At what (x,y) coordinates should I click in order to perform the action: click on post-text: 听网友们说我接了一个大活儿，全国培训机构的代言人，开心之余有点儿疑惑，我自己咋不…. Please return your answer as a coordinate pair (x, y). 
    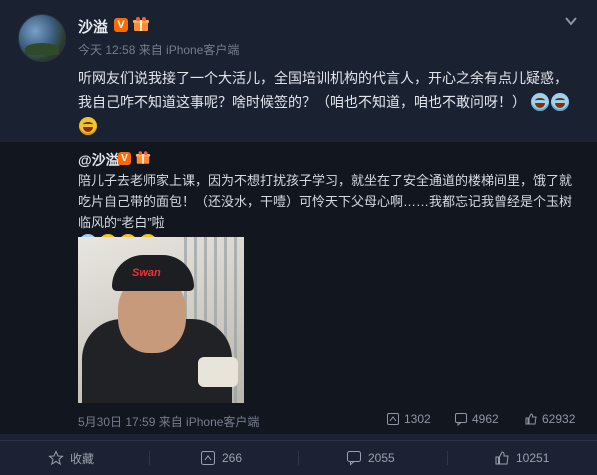
    Looking at the image, I should click on (323, 90).